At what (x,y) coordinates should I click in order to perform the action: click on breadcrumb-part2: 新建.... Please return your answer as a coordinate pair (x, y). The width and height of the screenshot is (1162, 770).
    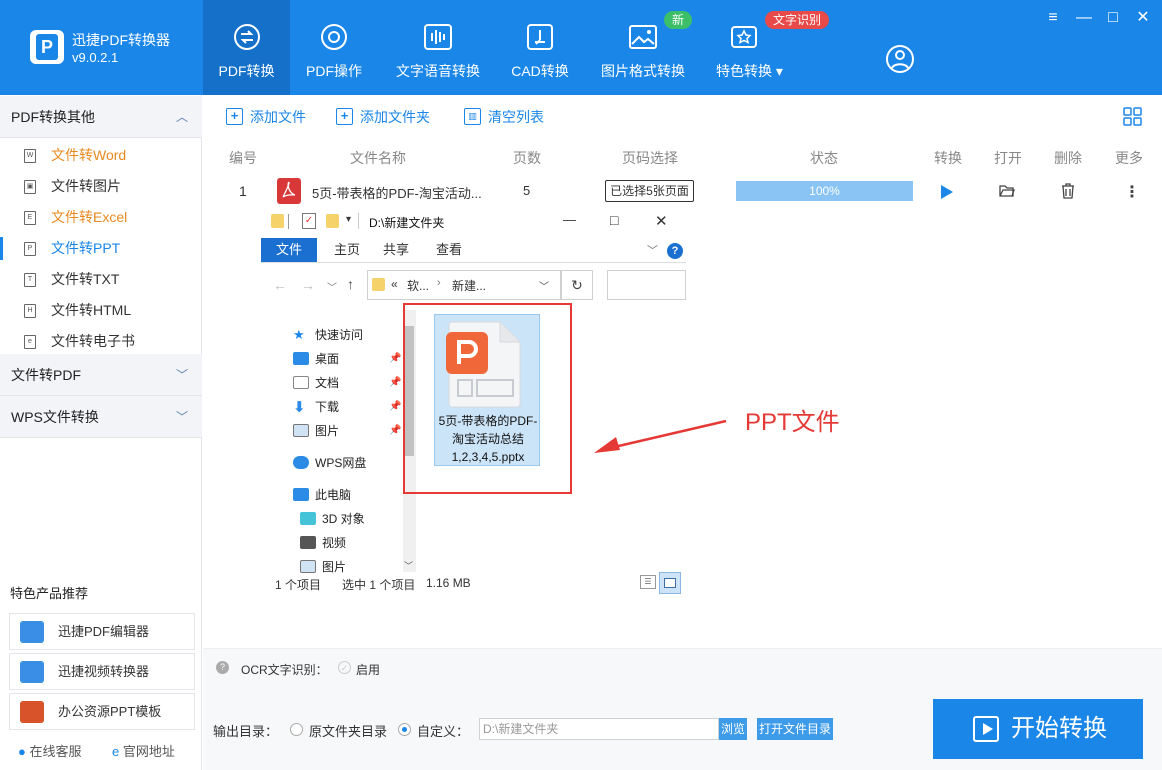
    Looking at the image, I should click on (469, 285).